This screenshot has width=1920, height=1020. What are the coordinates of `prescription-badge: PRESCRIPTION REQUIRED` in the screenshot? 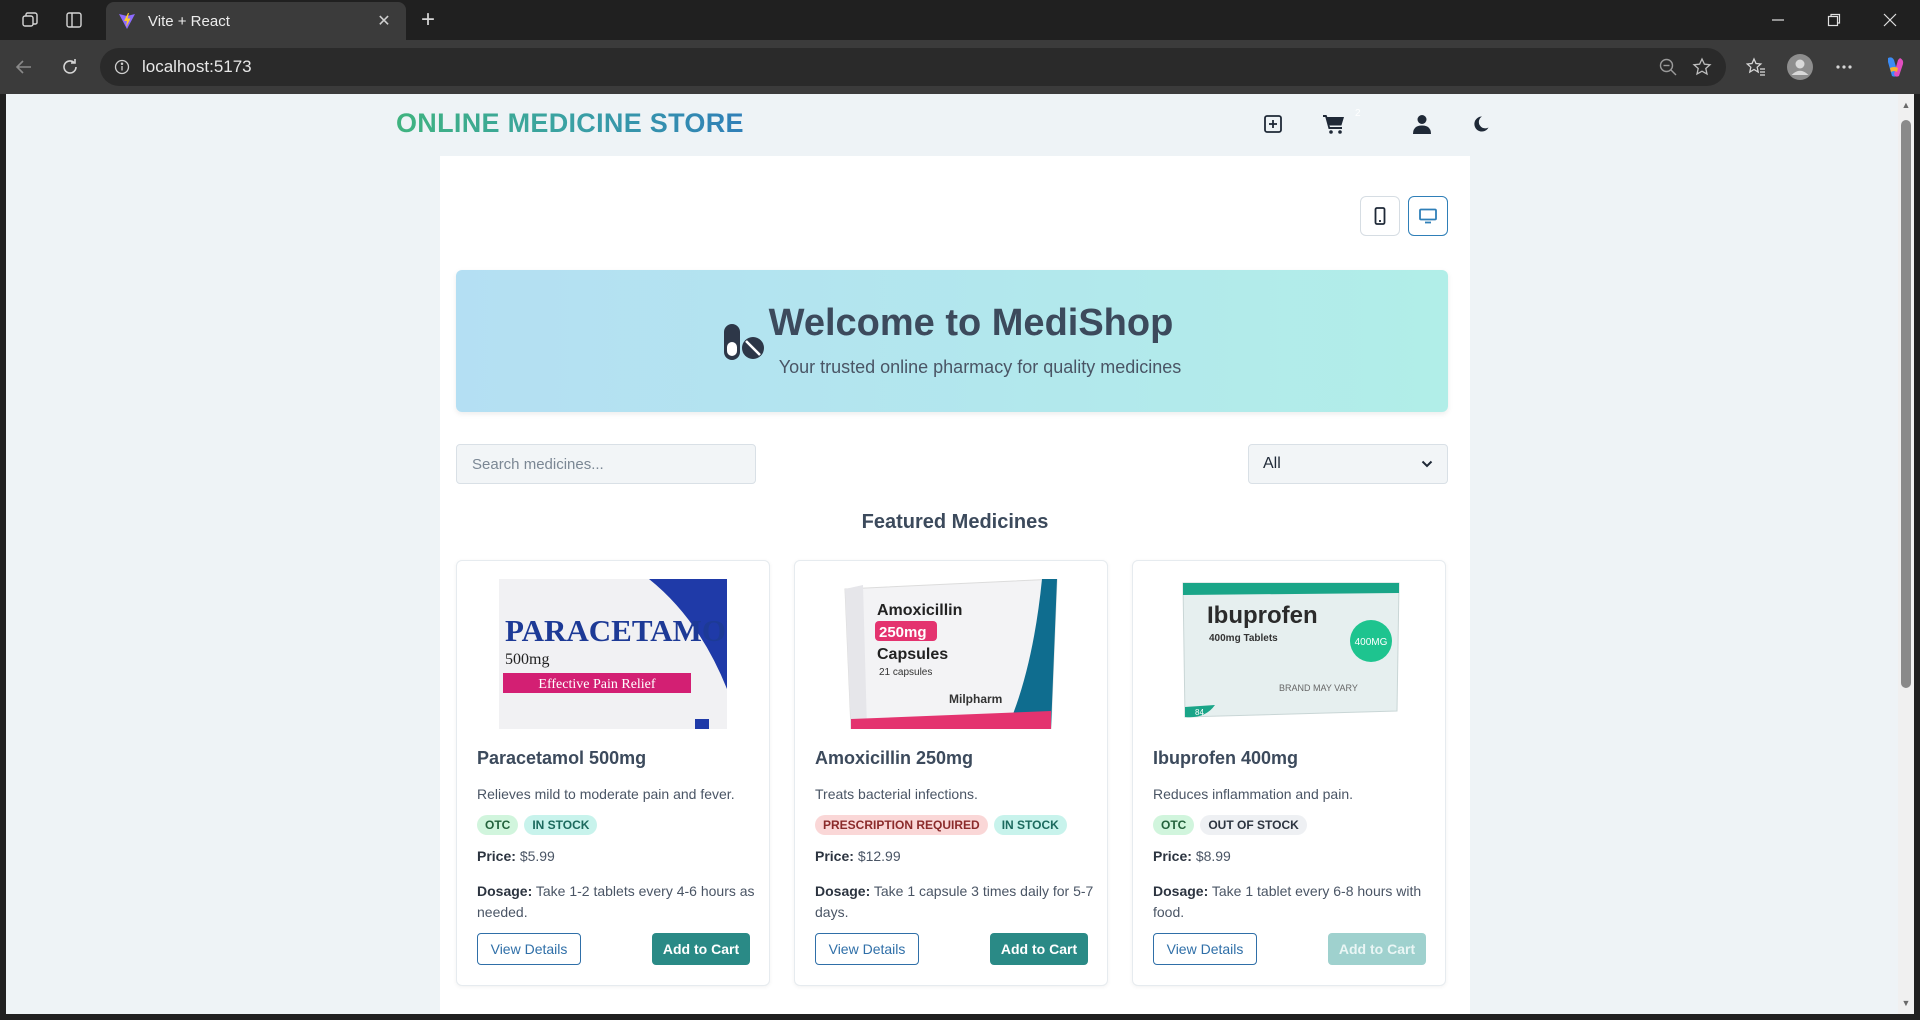 It's located at (901, 825).